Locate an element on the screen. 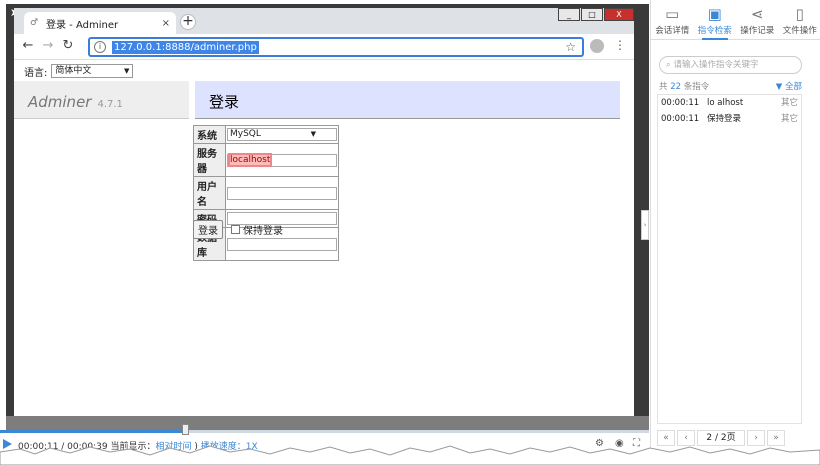 The image size is (820, 465). adminer-sidebar-header: Adminer 4.7.1 is located at coordinates (101, 100).